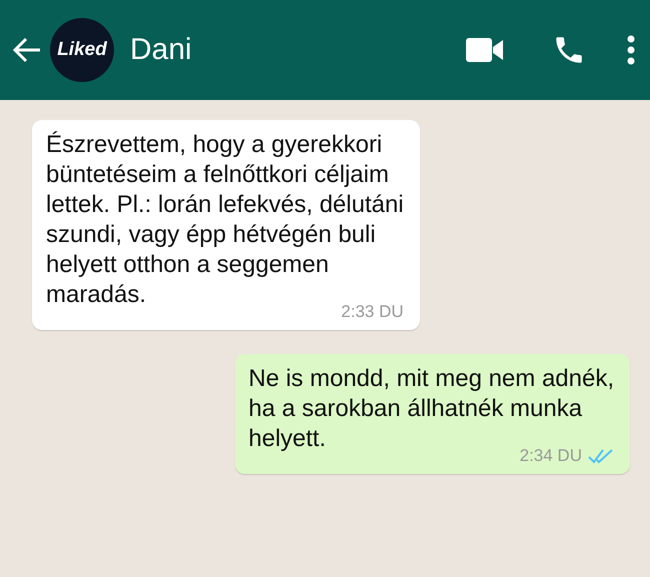  I want to click on menu-button, so click(631, 50).